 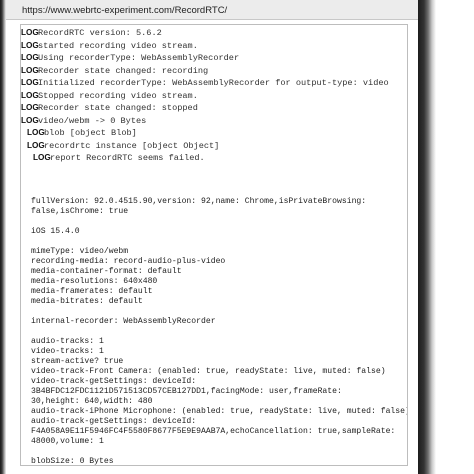 What do you see at coordinates (67, 351) in the screenshot?
I see `info-line: video-tracks: 1` at bounding box center [67, 351].